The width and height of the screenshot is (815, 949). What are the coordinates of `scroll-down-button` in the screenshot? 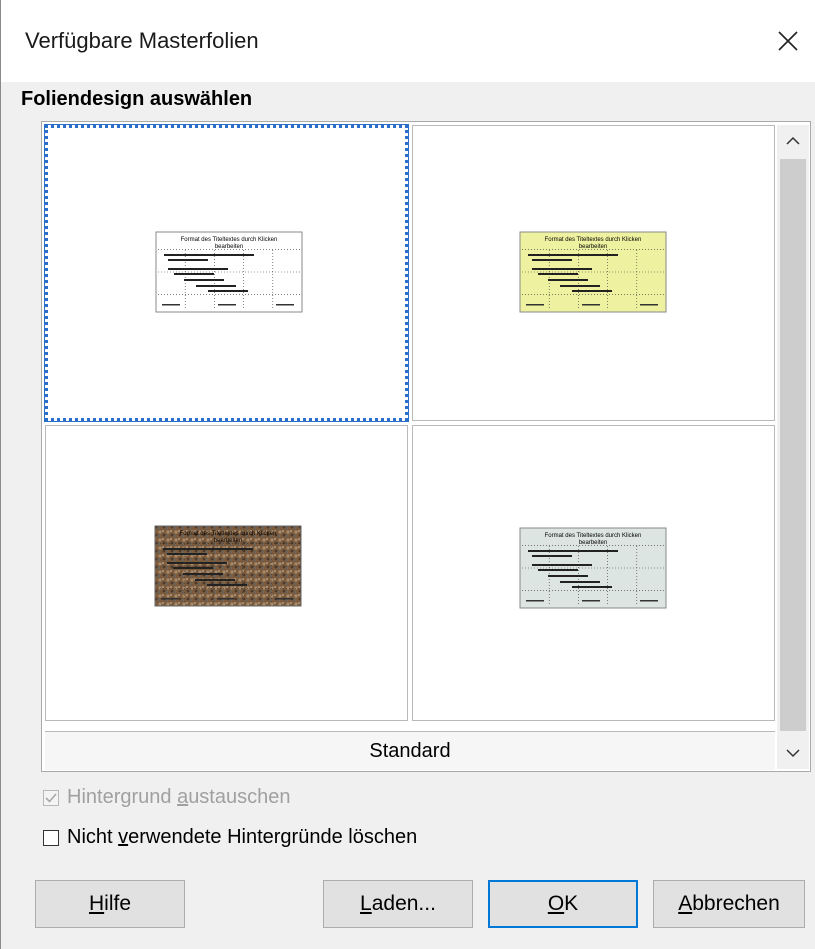 It's located at (793, 753).